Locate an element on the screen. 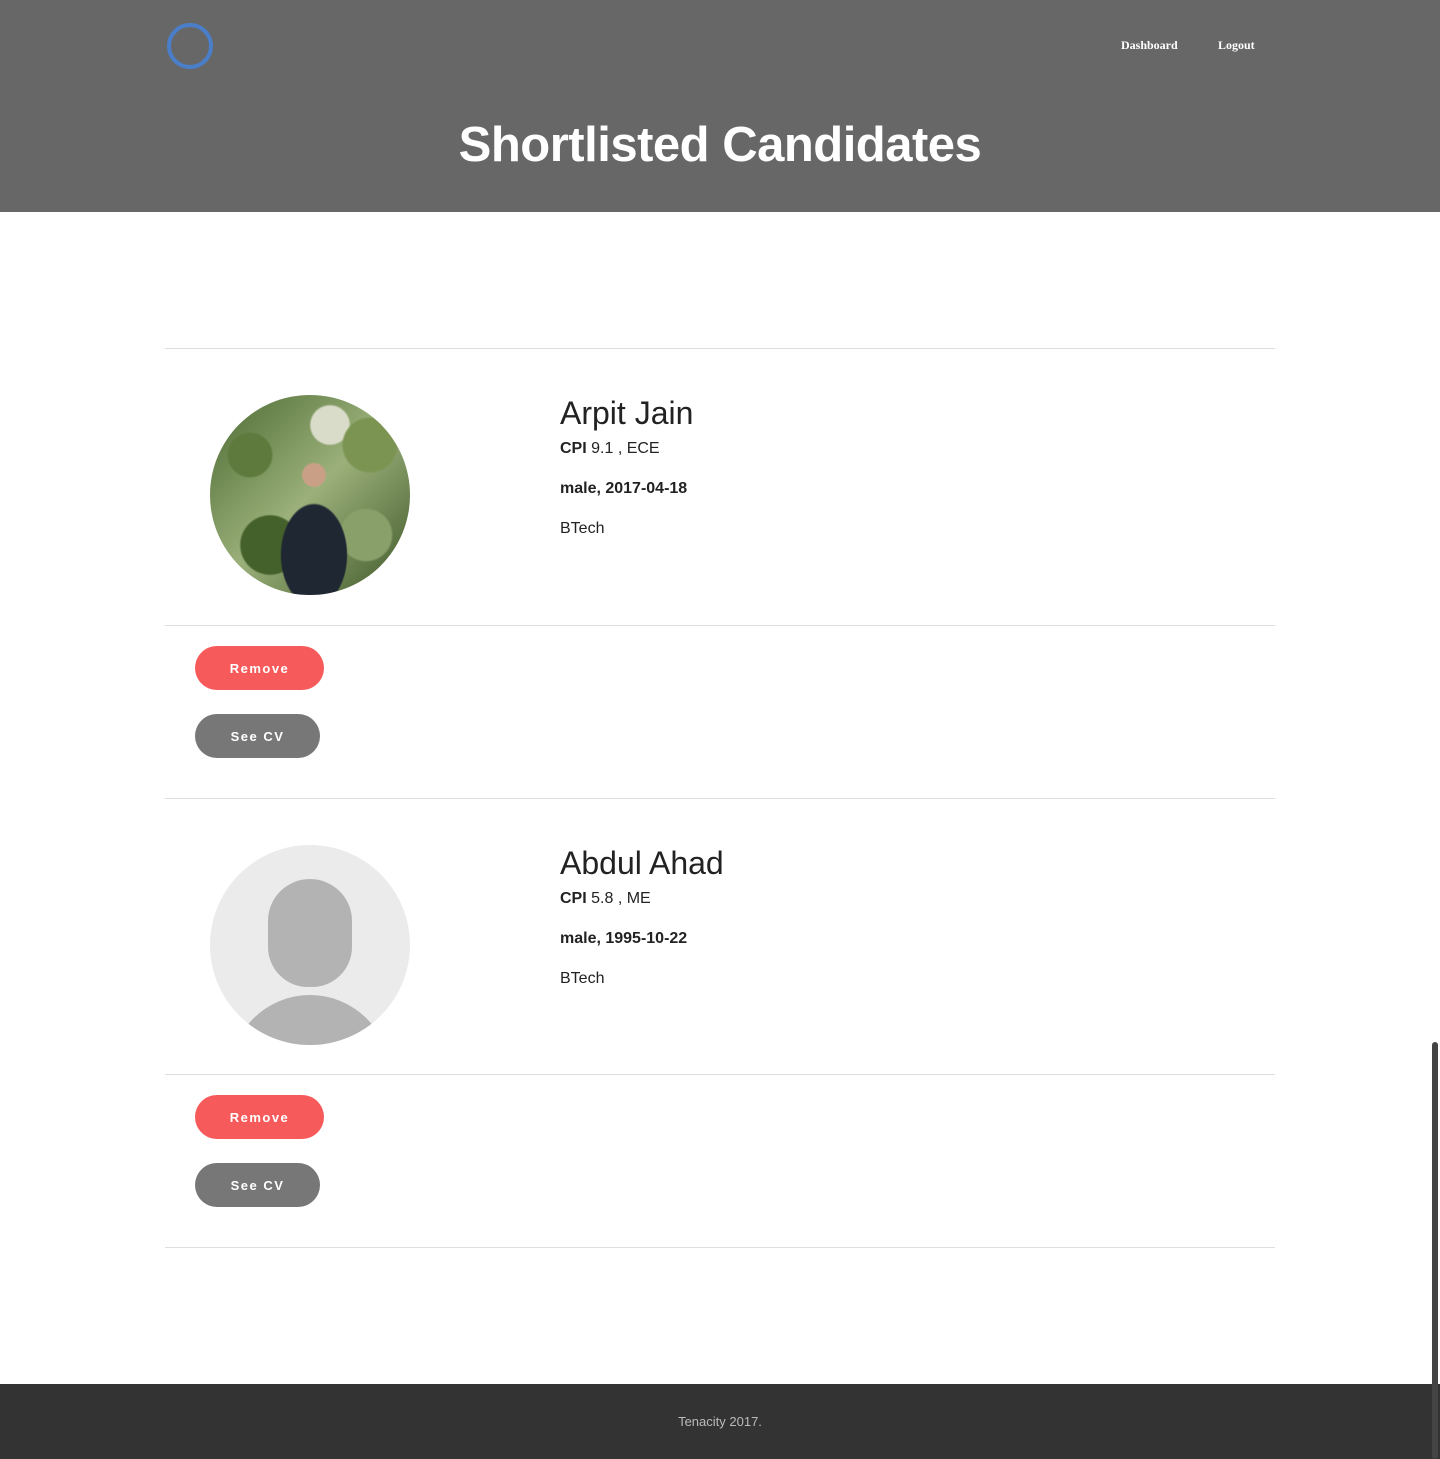  candidate-gender-dob: male, 1995-10-22 is located at coordinates (624, 938).